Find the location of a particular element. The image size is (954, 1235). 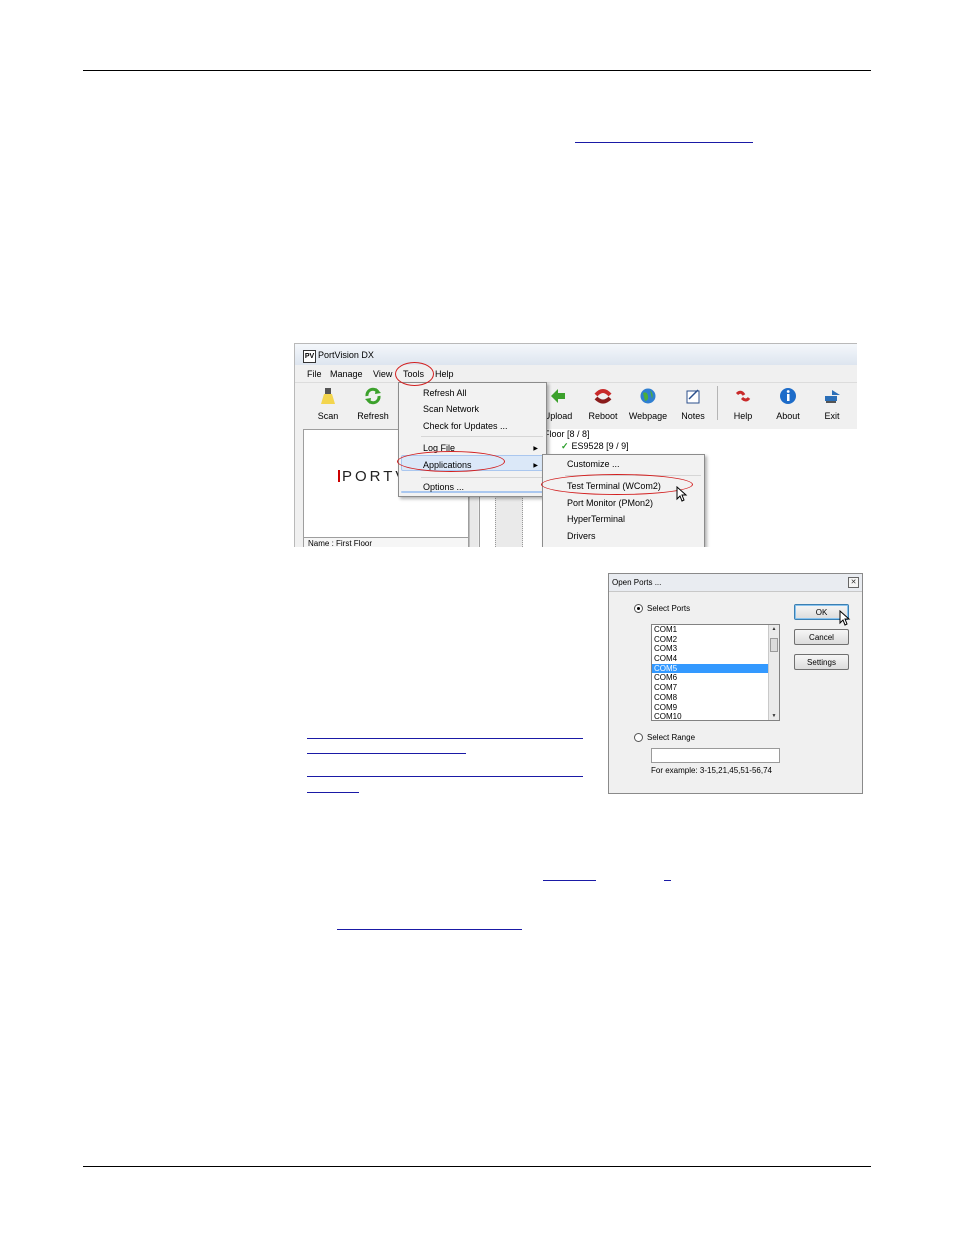

close-icon: ✕ is located at coordinates (853, 582).